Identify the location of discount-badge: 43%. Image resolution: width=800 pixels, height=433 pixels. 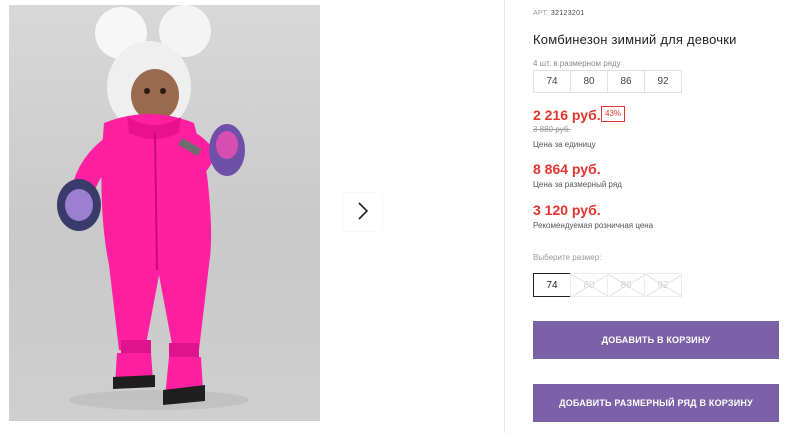
(613, 114).